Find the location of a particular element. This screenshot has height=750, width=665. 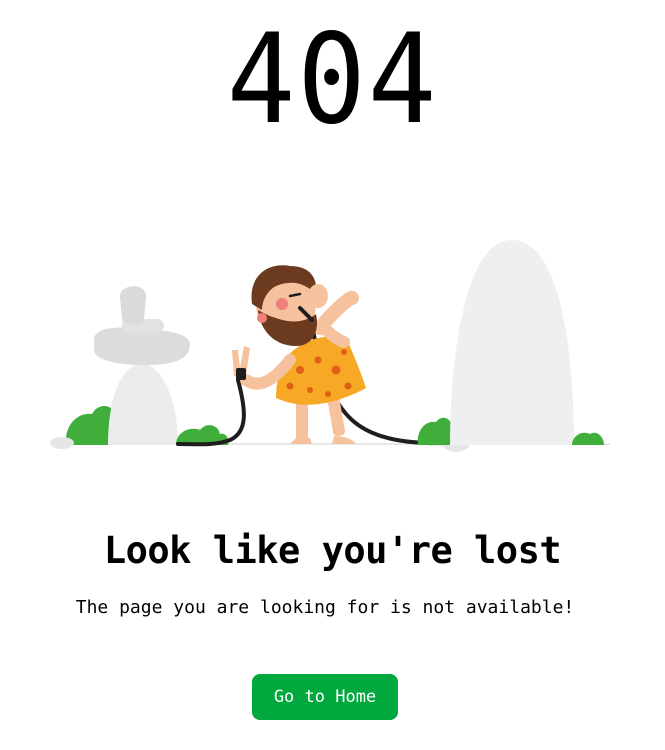

error-code: 404 is located at coordinates (332, 80).